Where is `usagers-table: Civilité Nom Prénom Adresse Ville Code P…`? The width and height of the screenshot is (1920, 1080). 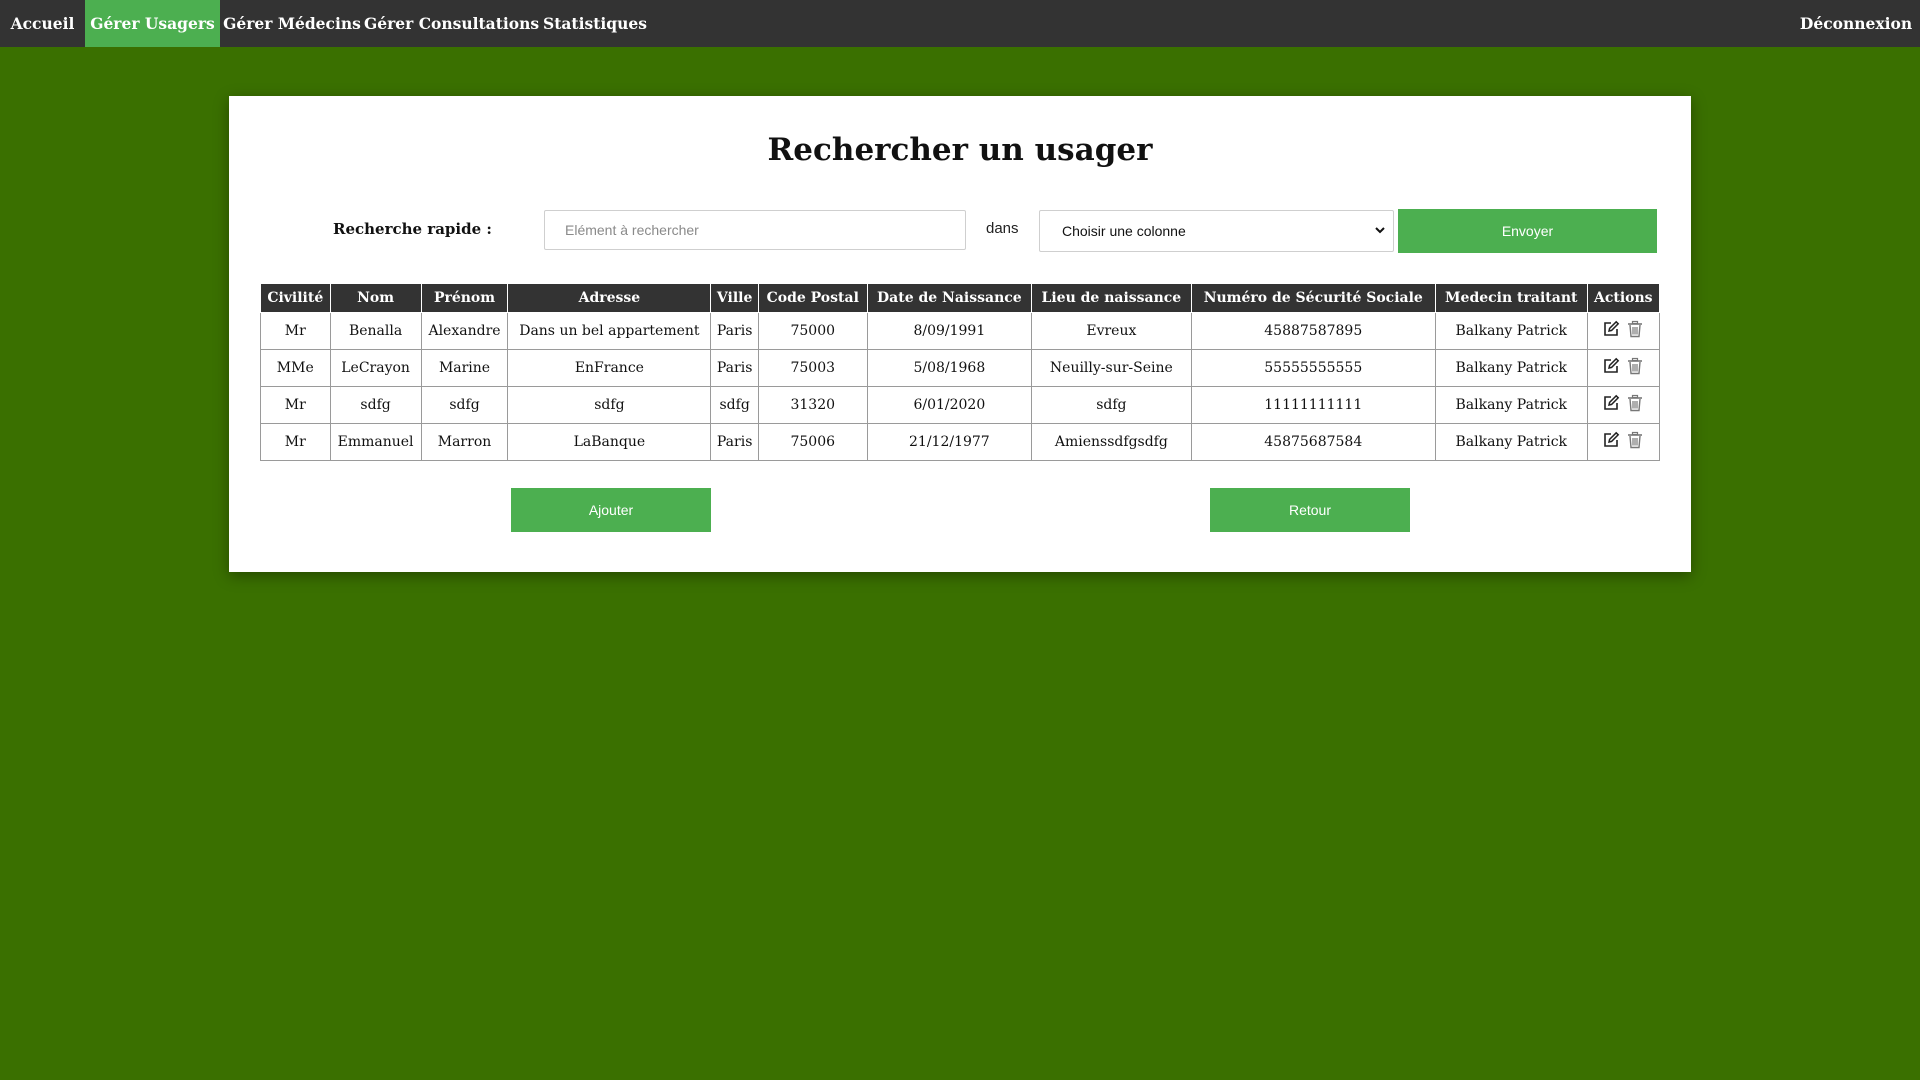
usagers-table: Civilité Nom Prénom Adresse Ville Code P… is located at coordinates (960, 372).